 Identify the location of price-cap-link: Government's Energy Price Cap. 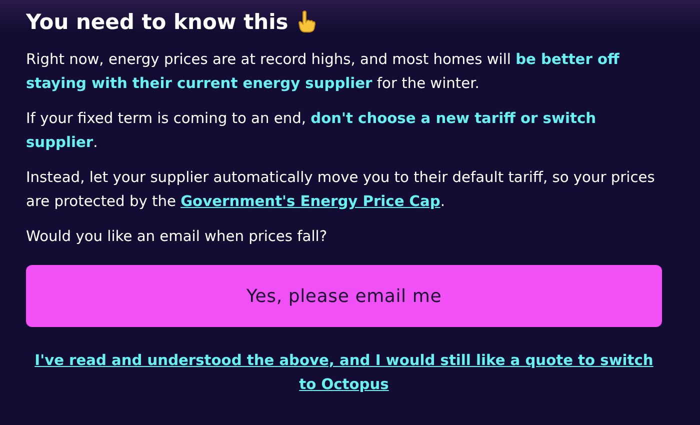
(310, 201).